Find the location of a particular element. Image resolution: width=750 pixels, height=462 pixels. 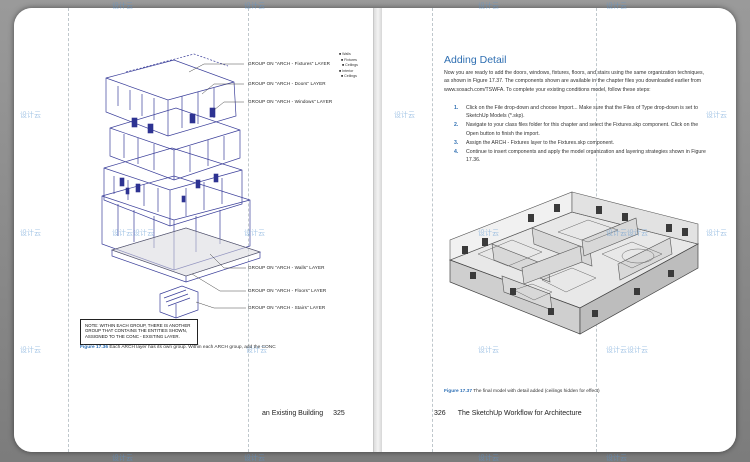

figure-label: Figure 17.36 is located at coordinates (94, 347).